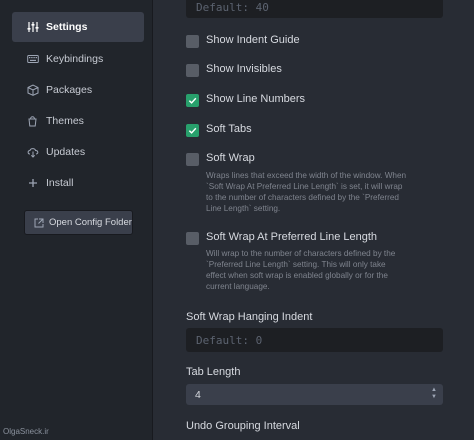 This screenshot has width=474, height=440. What do you see at coordinates (434, 393) in the screenshot?
I see `stepper-arrows-icon: ▲ ▼` at bounding box center [434, 393].